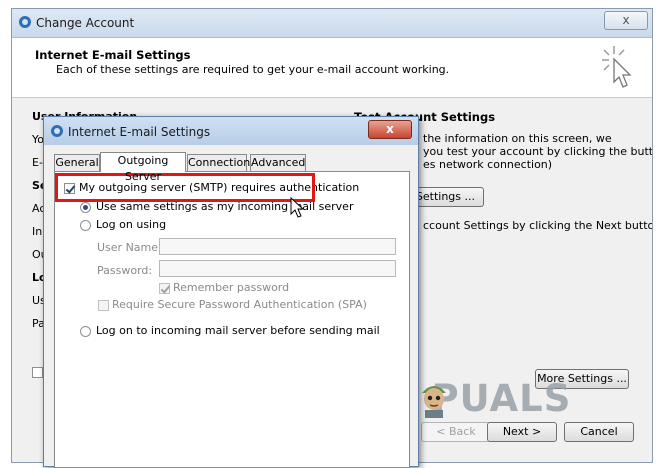 The height and width of the screenshot is (468, 662). I want to click on incoming-server-label: In, so click(37, 231).